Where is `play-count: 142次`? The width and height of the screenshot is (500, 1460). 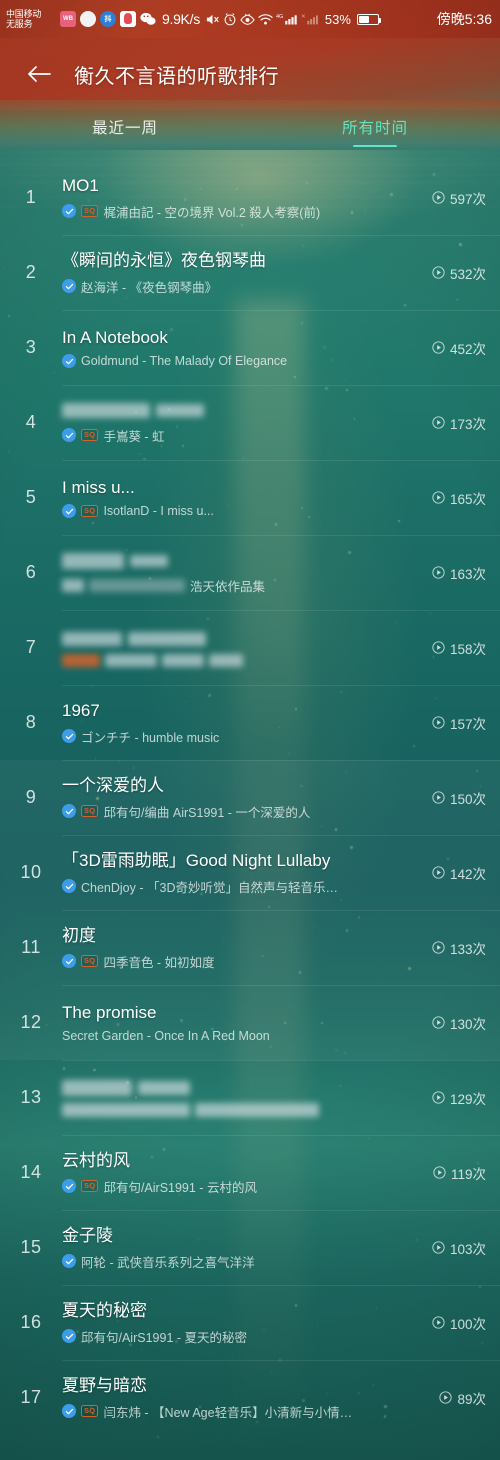 play-count: 142次 is located at coordinates (449, 873).